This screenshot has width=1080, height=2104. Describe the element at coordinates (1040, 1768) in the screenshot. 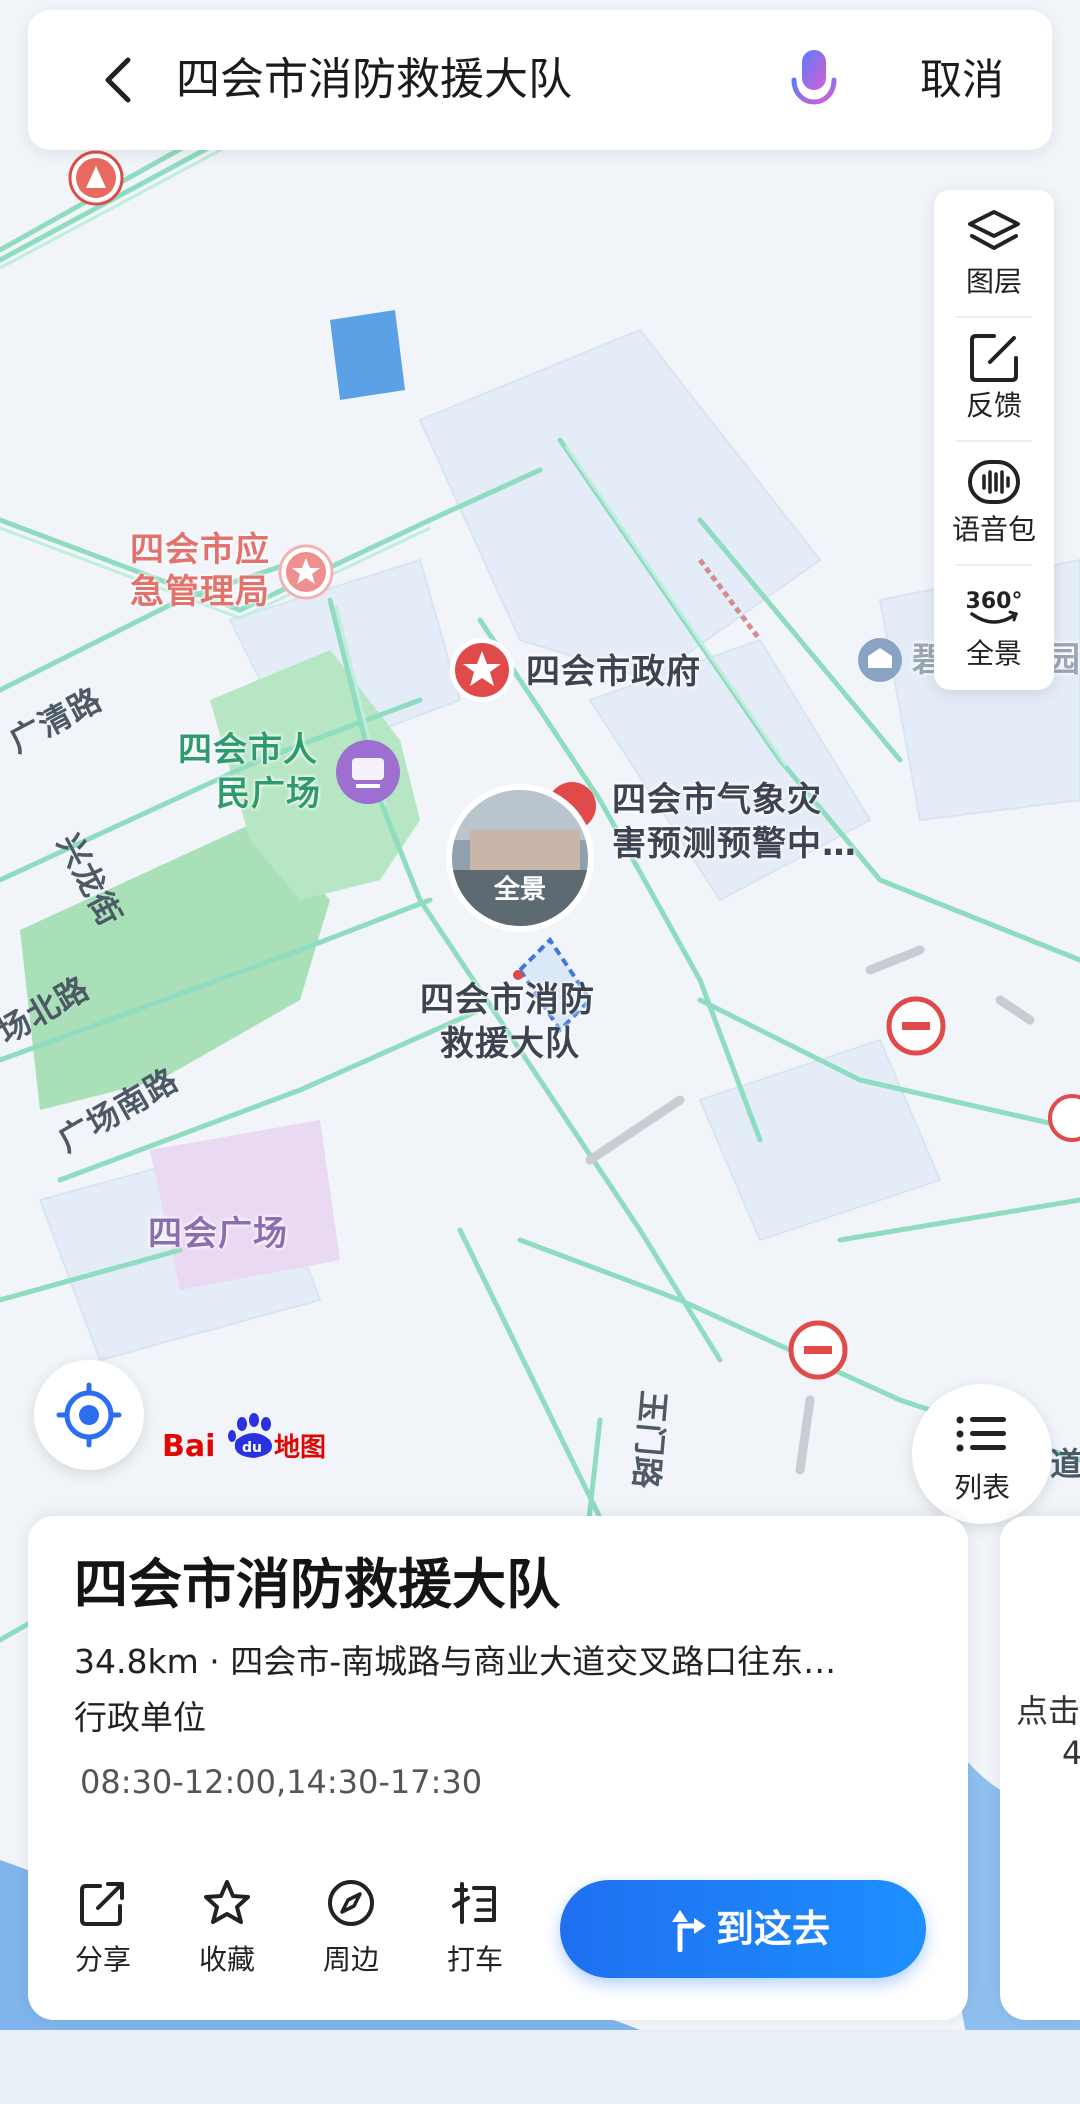

I see `next-result-card: 点击 4` at that location.